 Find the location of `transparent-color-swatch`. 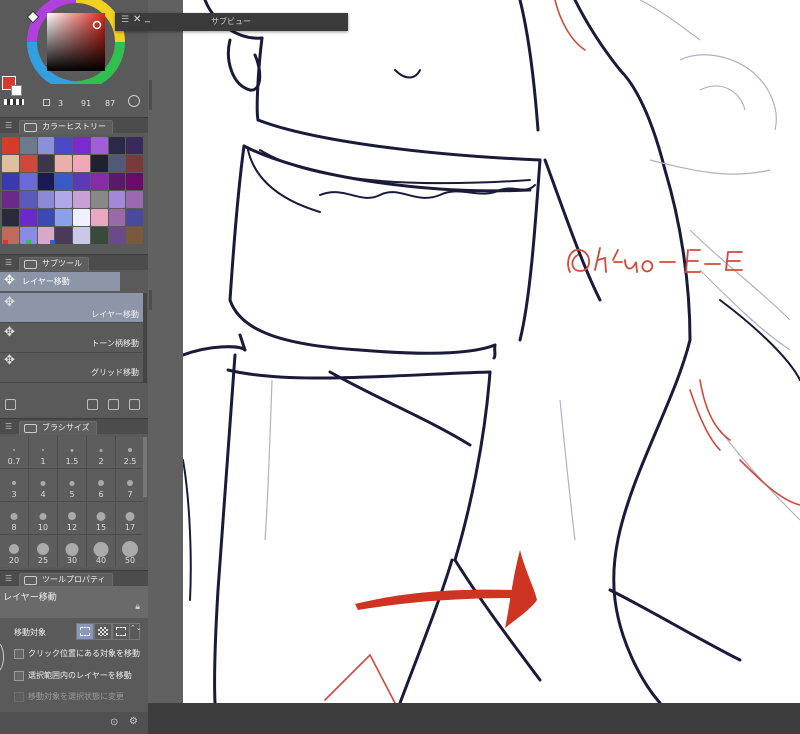

transparent-color-swatch is located at coordinates (14, 102).